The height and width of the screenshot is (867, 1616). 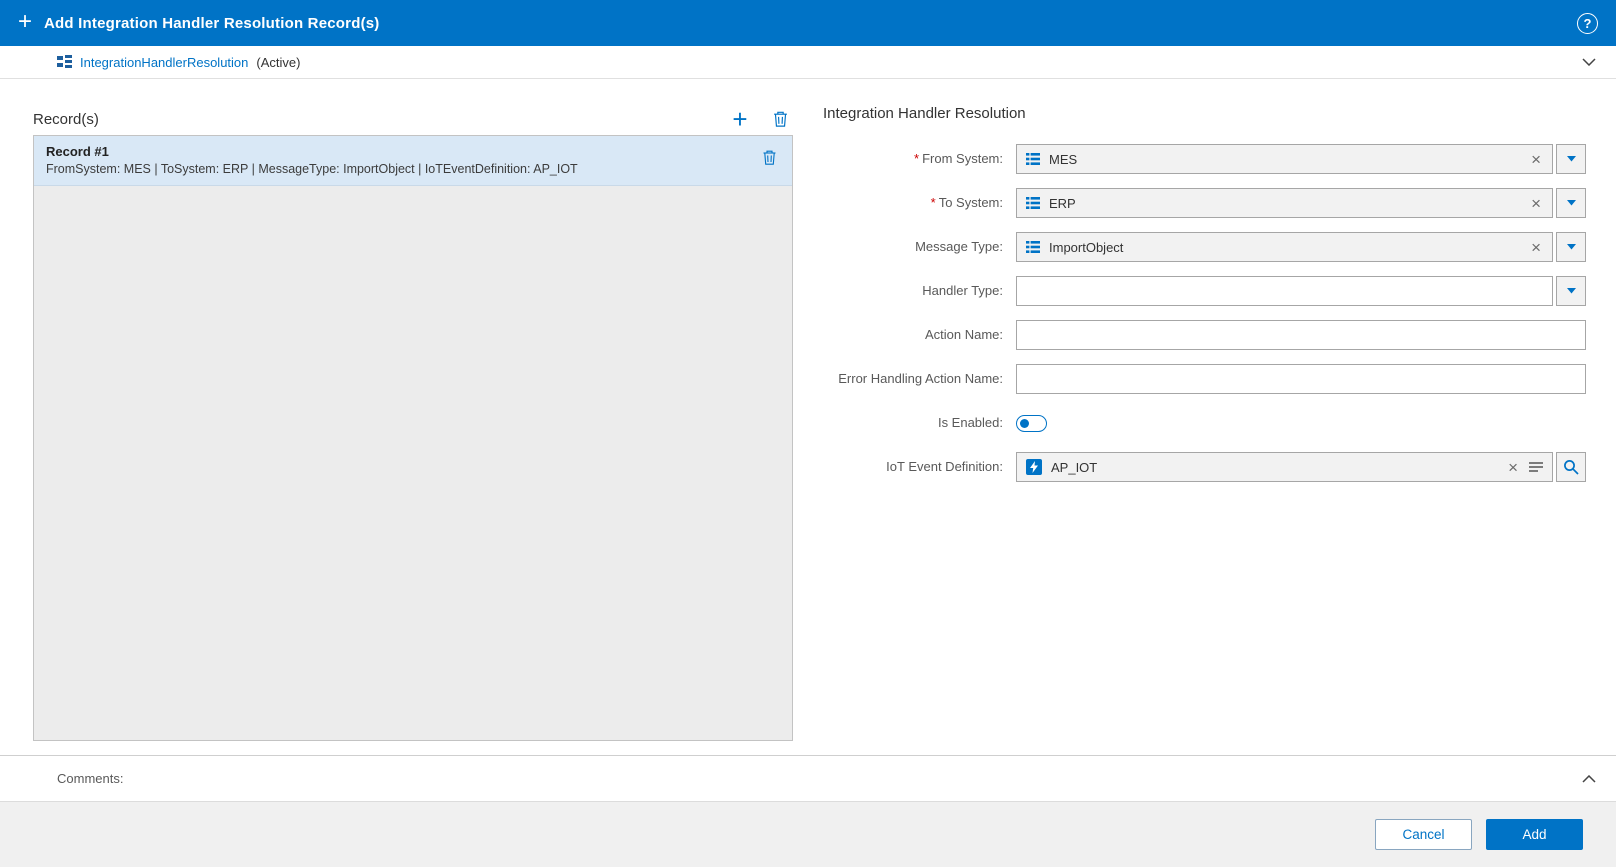 I want to click on handler-type-dropdown-button, so click(x=1571, y=291).